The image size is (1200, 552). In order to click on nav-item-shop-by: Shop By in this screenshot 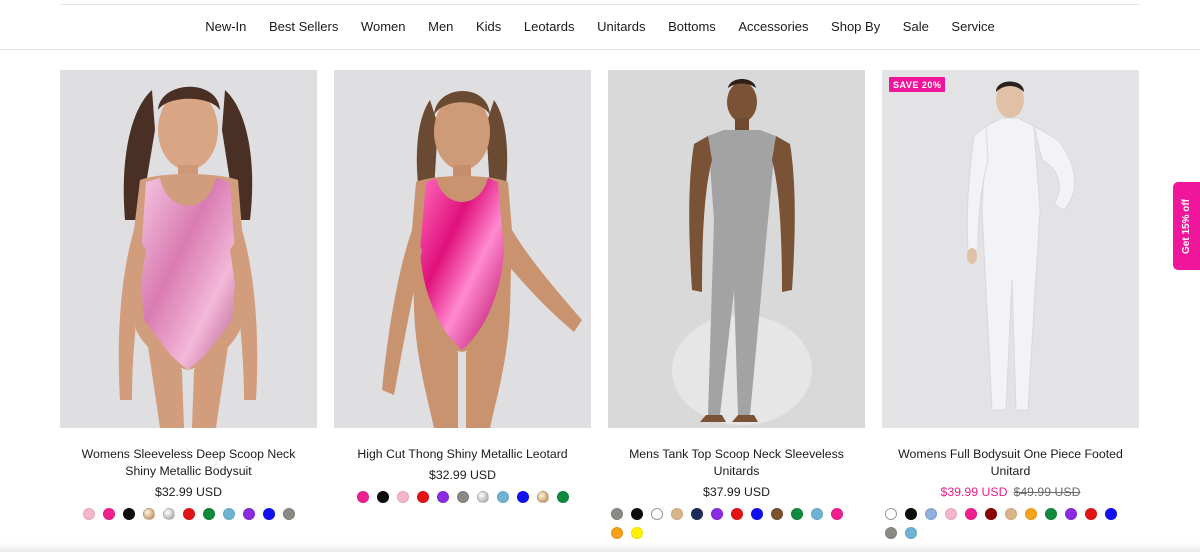, I will do `click(856, 26)`.